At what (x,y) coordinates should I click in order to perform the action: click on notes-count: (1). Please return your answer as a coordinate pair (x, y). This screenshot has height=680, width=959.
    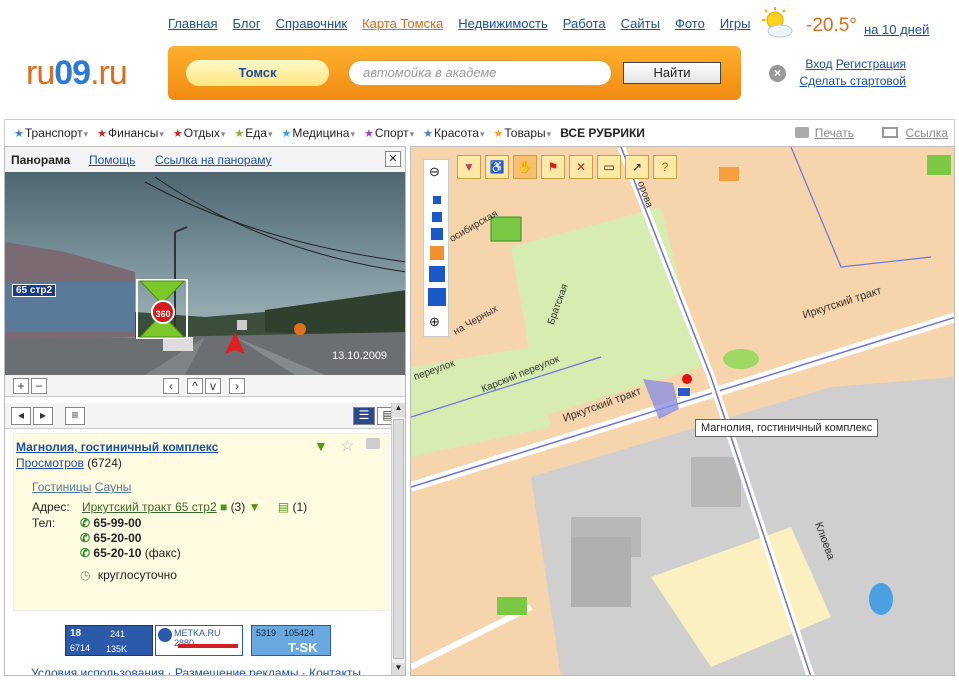
    Looking at the image, I should click on (300, 507).